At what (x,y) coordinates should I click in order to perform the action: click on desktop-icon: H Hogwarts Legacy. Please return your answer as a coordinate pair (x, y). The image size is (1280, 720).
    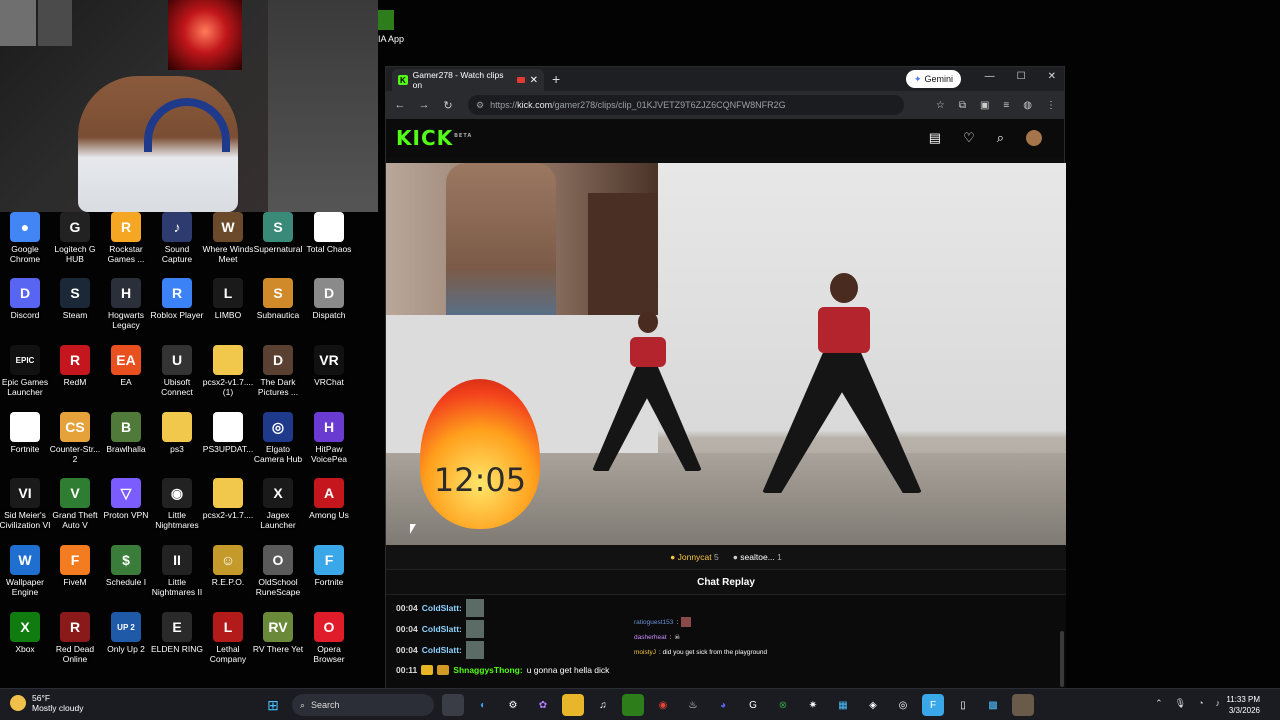
    Looking at the image, I should click on (126, 304).